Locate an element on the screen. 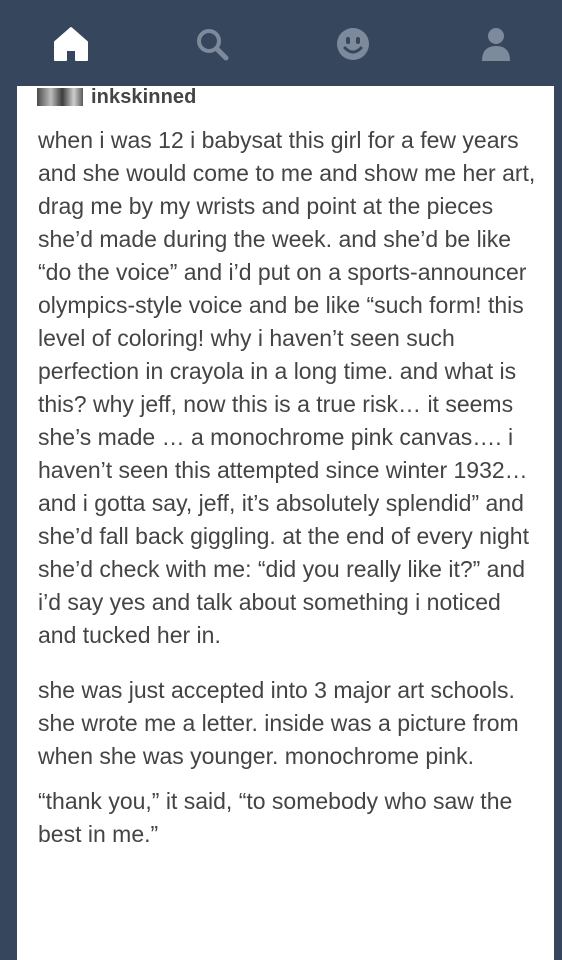 The width and height of the screenshot is (562, 960). account-icon is located at coordinates (496, 44).